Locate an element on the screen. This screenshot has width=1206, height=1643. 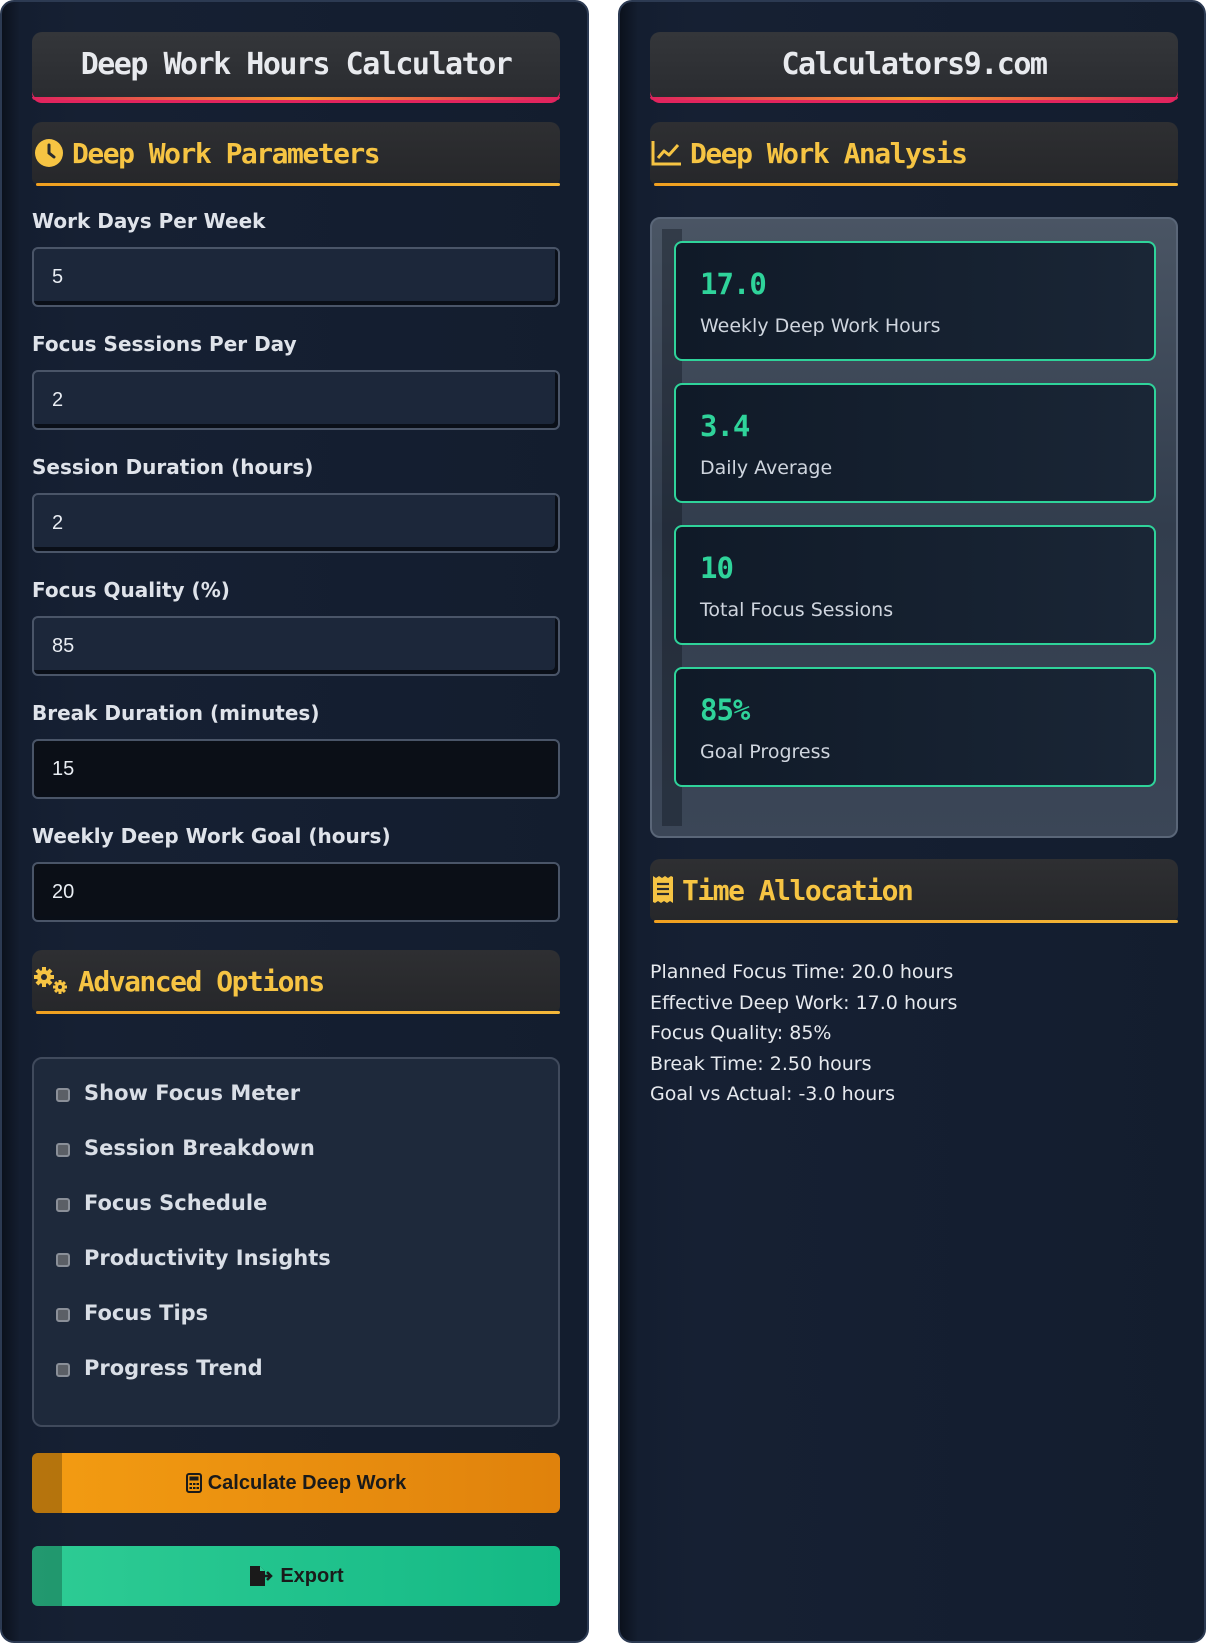
export-button: Export is located at coordinates (296, 1576).